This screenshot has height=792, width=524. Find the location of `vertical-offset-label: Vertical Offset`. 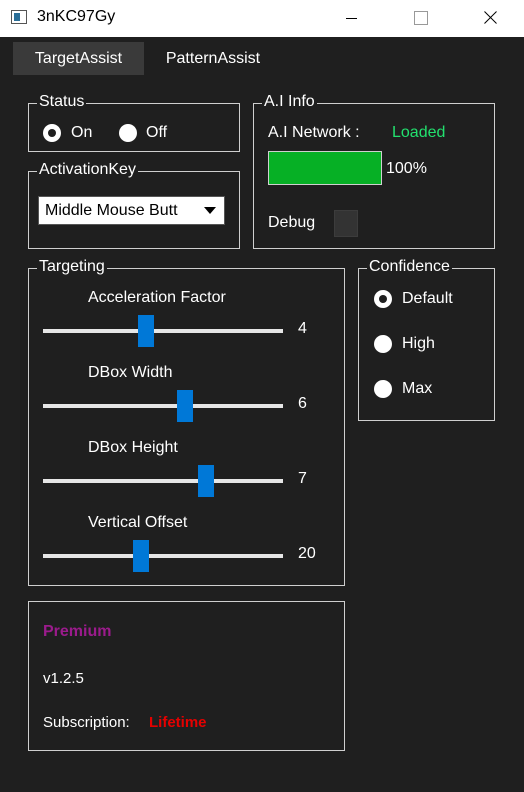

vertical-offset-label: Vertical Offset is located at coordinates (138, 522).